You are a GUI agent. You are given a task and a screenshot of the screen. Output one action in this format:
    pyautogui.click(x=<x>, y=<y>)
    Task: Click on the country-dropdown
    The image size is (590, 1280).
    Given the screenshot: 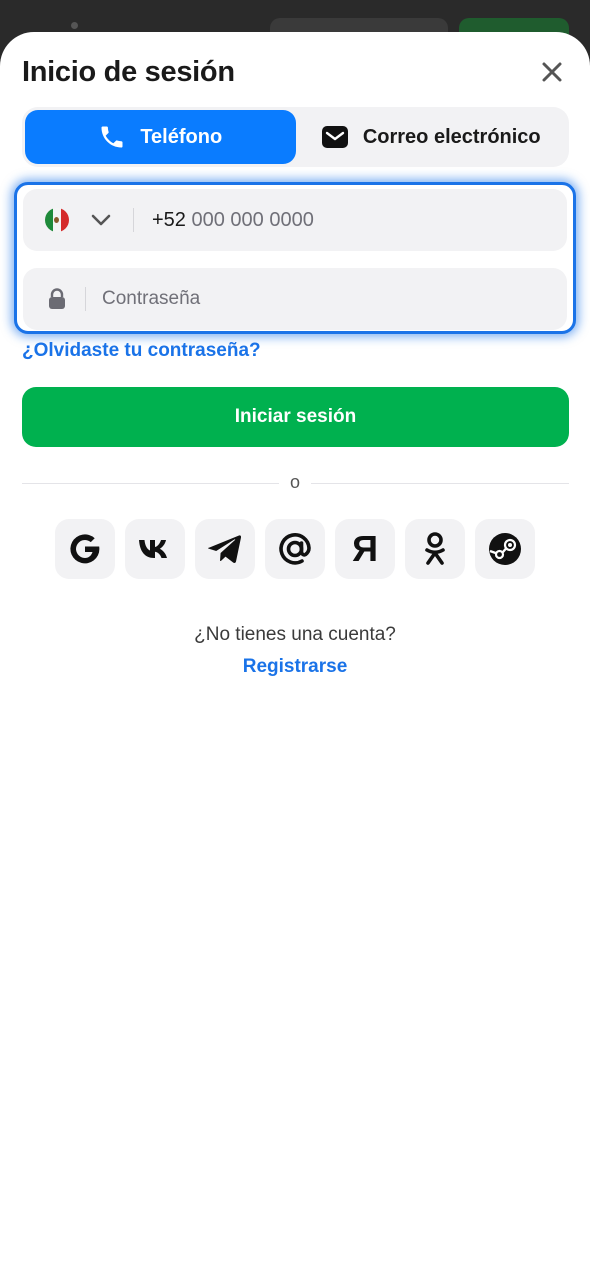 What is the action you would take?
    pyautogui.click(x=101, y=220)
    